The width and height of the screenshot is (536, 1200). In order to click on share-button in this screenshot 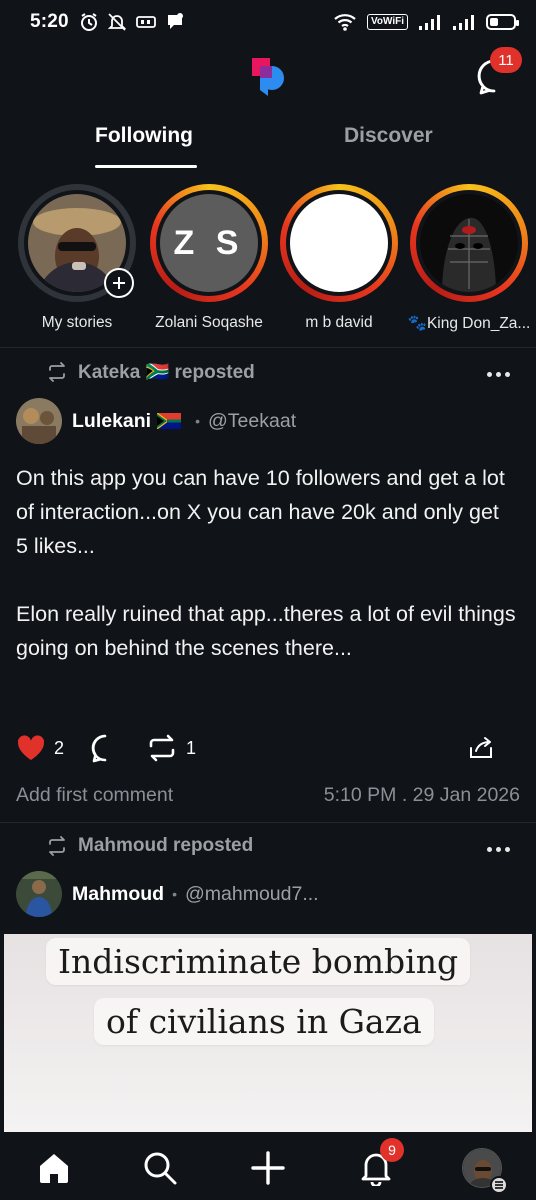, I will do `click(481, 748)`.